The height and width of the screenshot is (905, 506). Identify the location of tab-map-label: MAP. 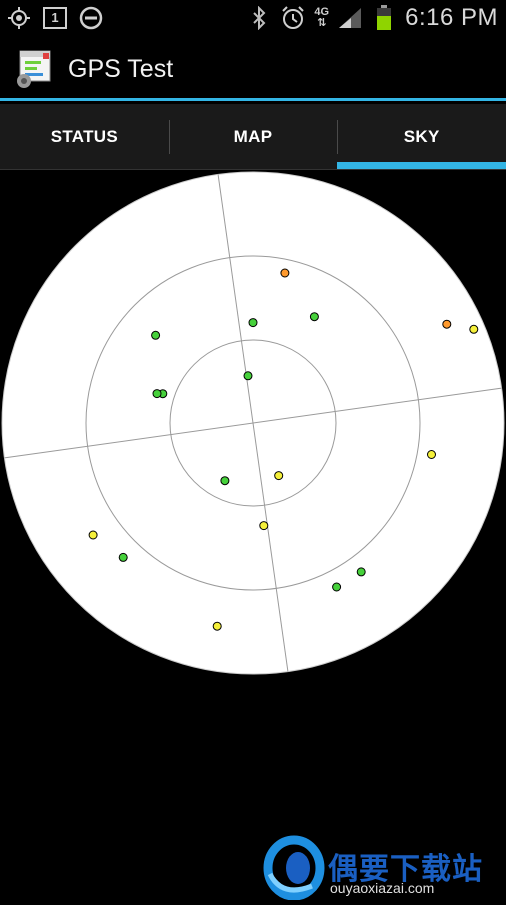
(253, 136).